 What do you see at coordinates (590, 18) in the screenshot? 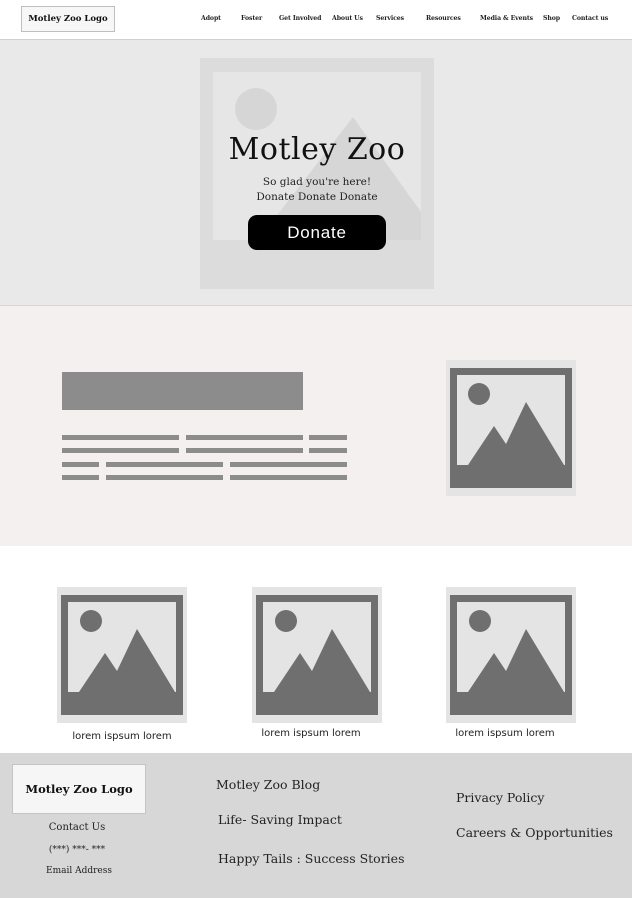
I see `nav-contact-us: Contact us` at bounding box center [590, 18].